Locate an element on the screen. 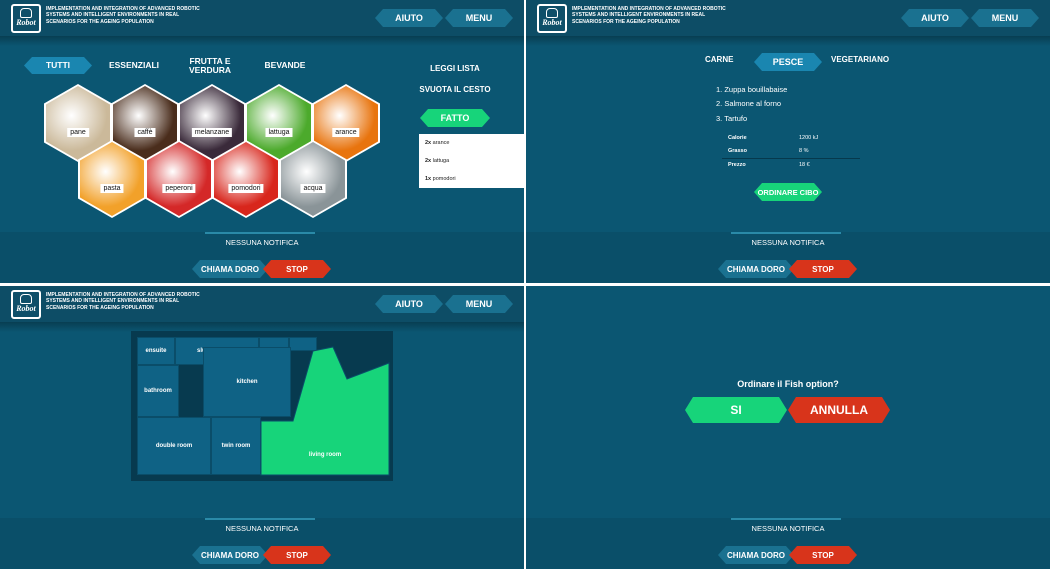 The image size is (1050, 569). dish-item: 1. Zuppa bouillabaise is located at coordinates (751, 89).